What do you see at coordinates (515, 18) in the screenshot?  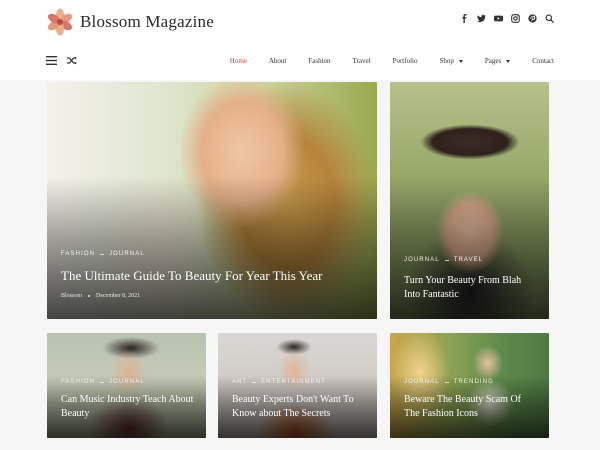 I see `instagram-icon` at bounding box center [515, 18].